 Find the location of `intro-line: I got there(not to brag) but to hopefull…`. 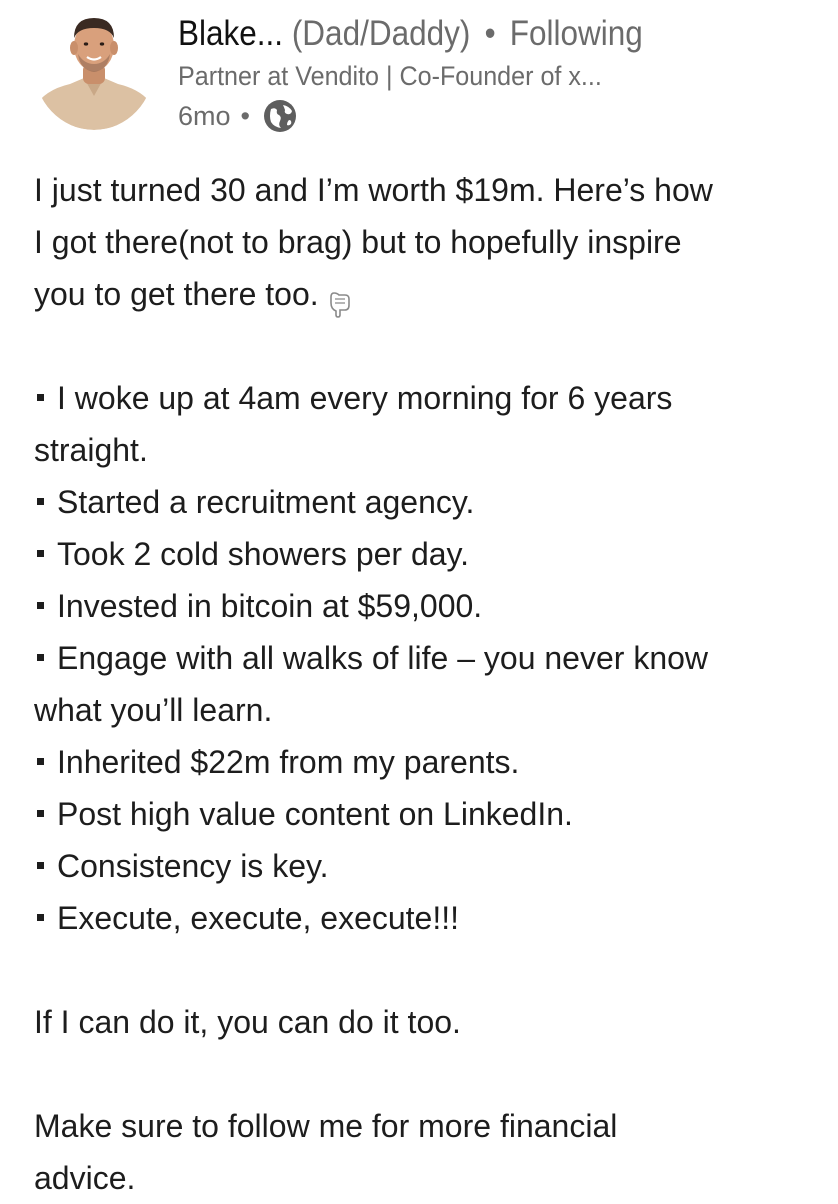

intro-line: I got there(not to brag) but to hopefull… is located at coordinates (358, 242).